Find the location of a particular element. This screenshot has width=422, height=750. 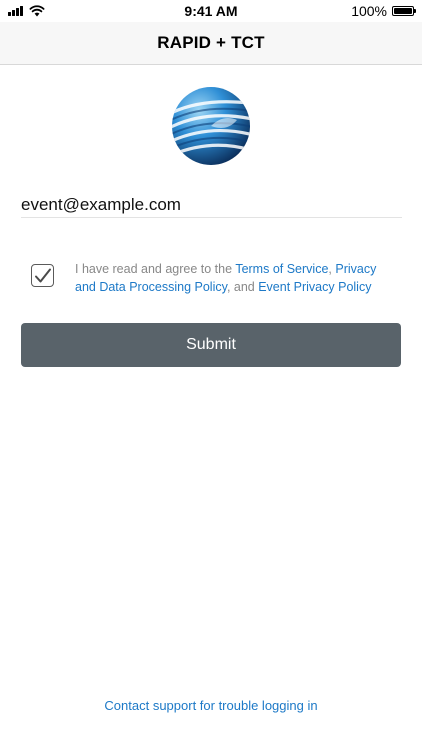

battery-icon is located at coordinates (404, 11).